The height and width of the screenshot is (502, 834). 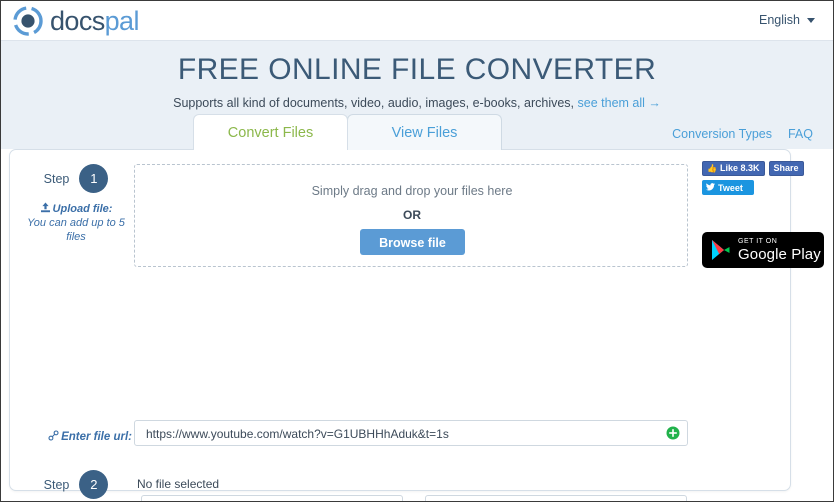 What do you see at coordinates (94, 484) in the screenshot?
I see `step-2-badge: 2` at bounding box center [94, 484].